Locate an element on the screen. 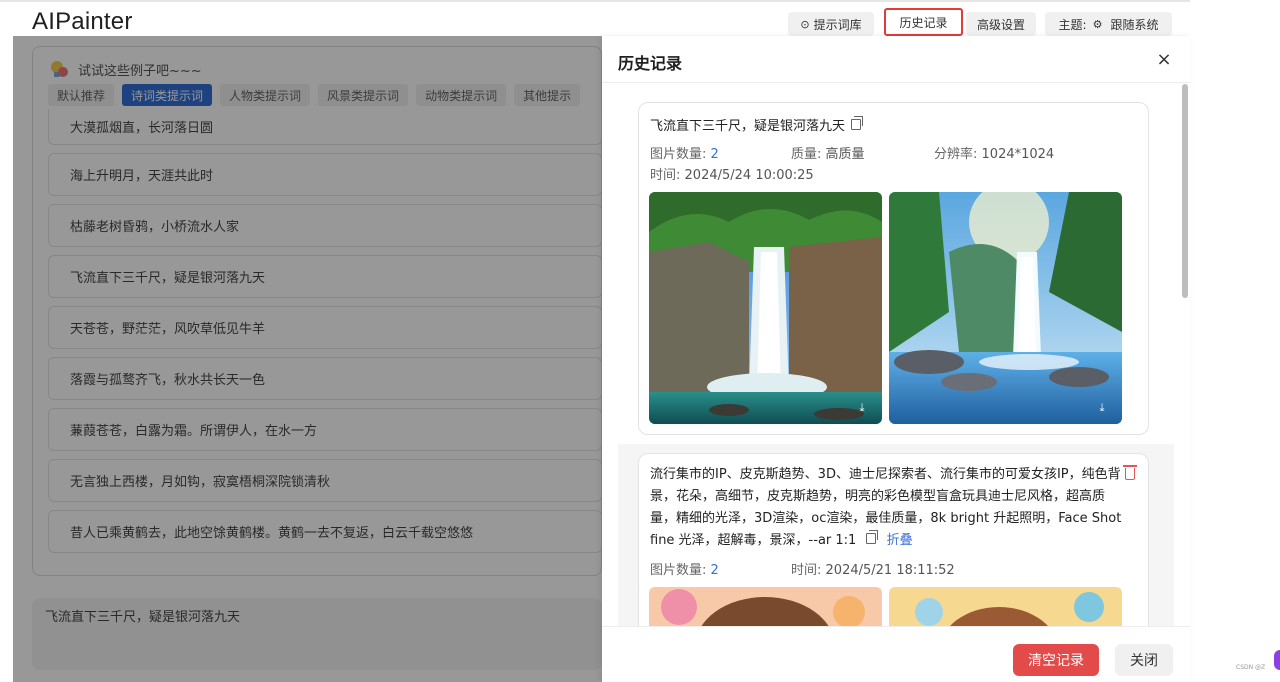  resolution-value: 1024*1024 is located at coordinates (1018, 154).